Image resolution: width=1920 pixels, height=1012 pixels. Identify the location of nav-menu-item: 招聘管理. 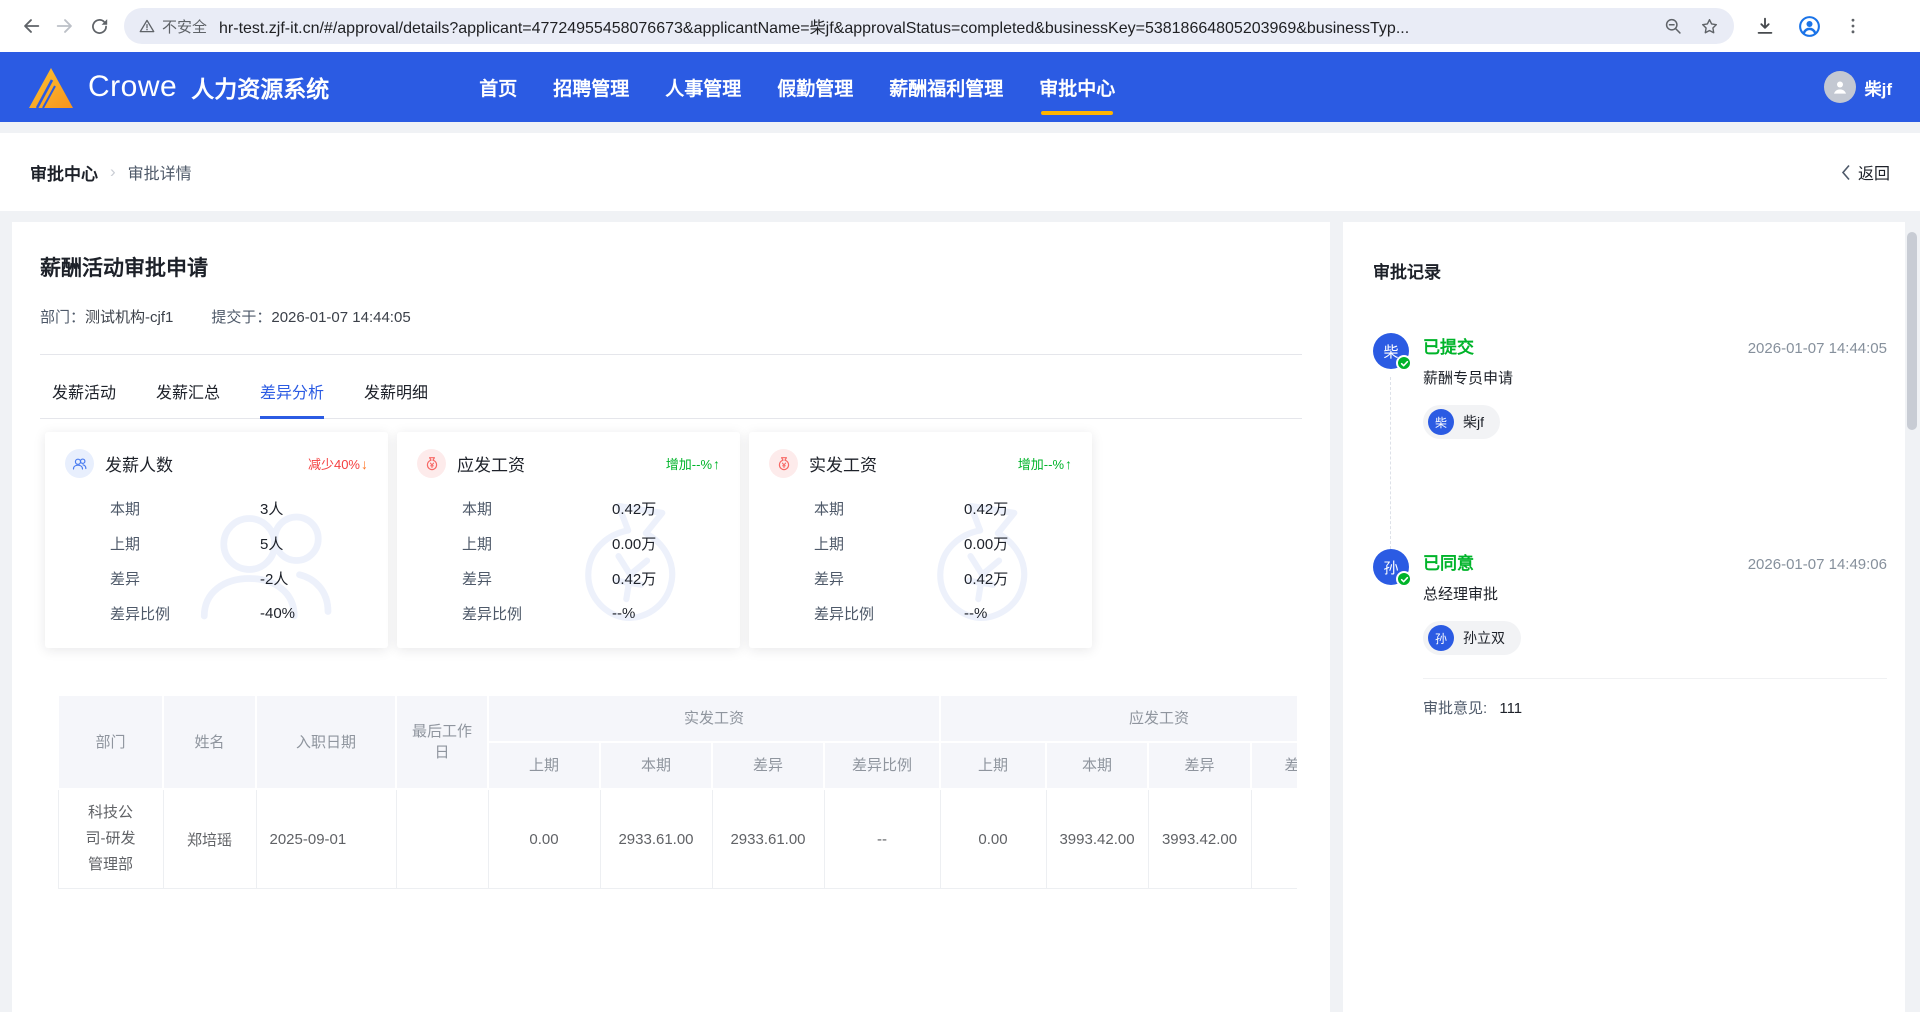
(591, 87).